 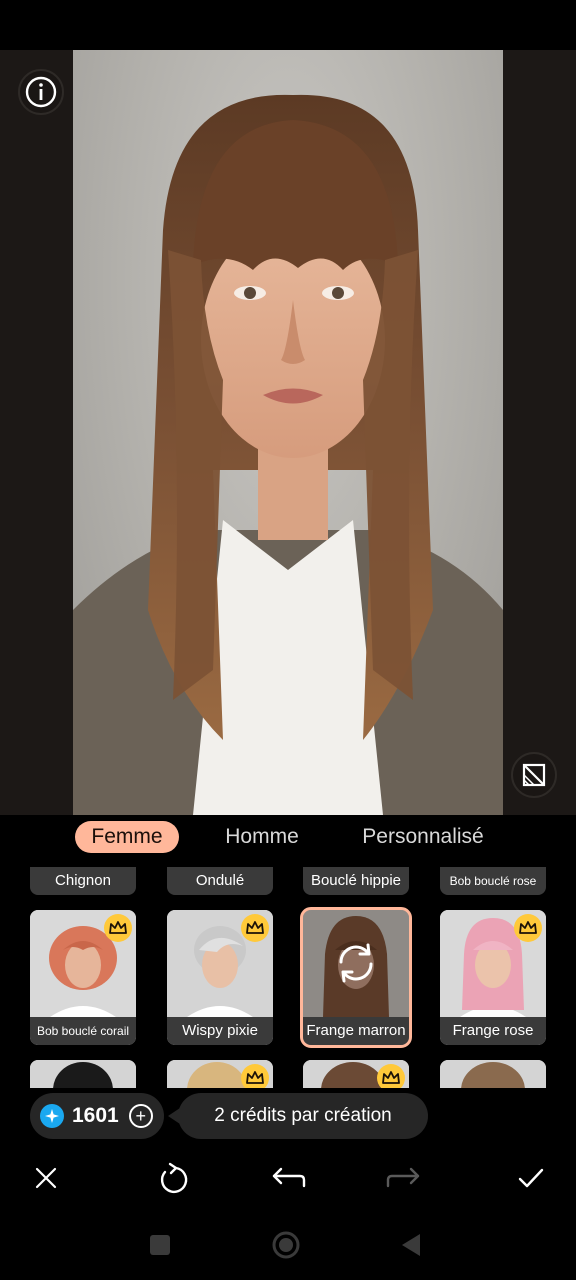 I want to click on recents-button, so click(x=160, y=1245).